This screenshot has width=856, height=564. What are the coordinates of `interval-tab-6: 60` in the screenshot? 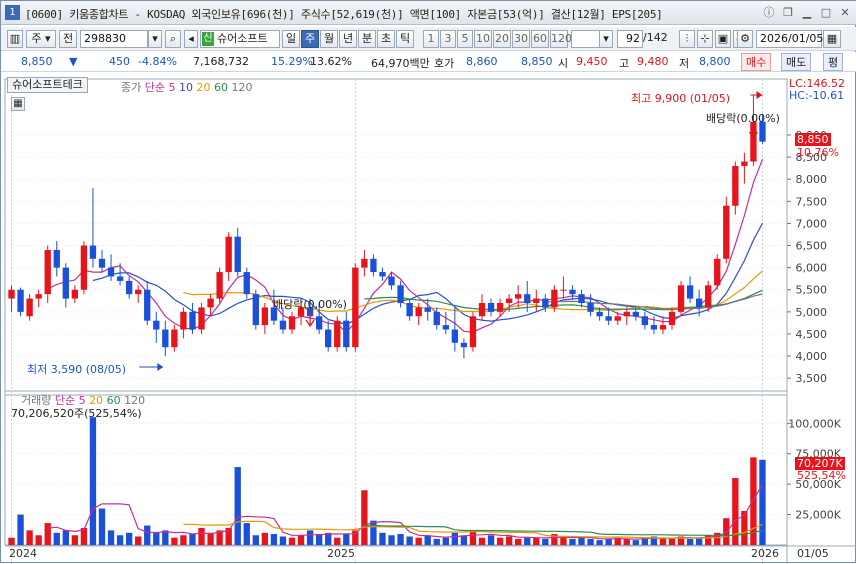 It's located at (540, 39).